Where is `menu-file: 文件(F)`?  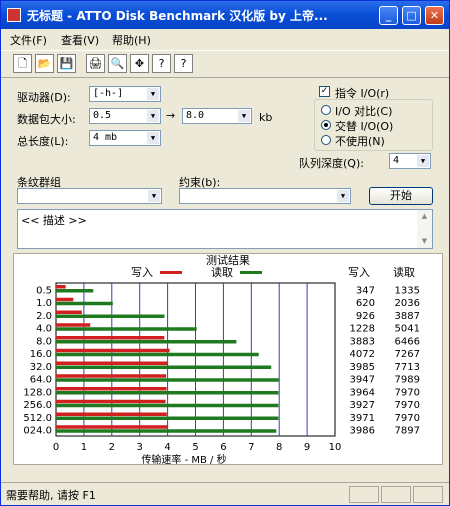 menu-file: 文件(F) is located at coordinates (28, 40).